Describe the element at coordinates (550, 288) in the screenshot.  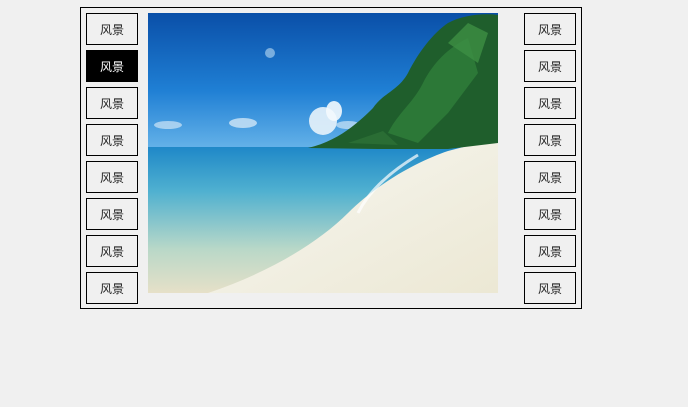
I see `thumbnail-right-8: 风景` at that location.